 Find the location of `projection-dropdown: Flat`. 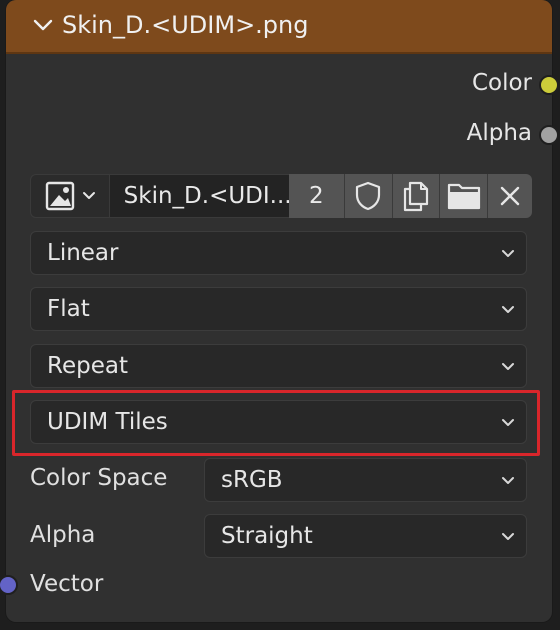

projection-dropdown: Flat is located at coordinates (278, 309).